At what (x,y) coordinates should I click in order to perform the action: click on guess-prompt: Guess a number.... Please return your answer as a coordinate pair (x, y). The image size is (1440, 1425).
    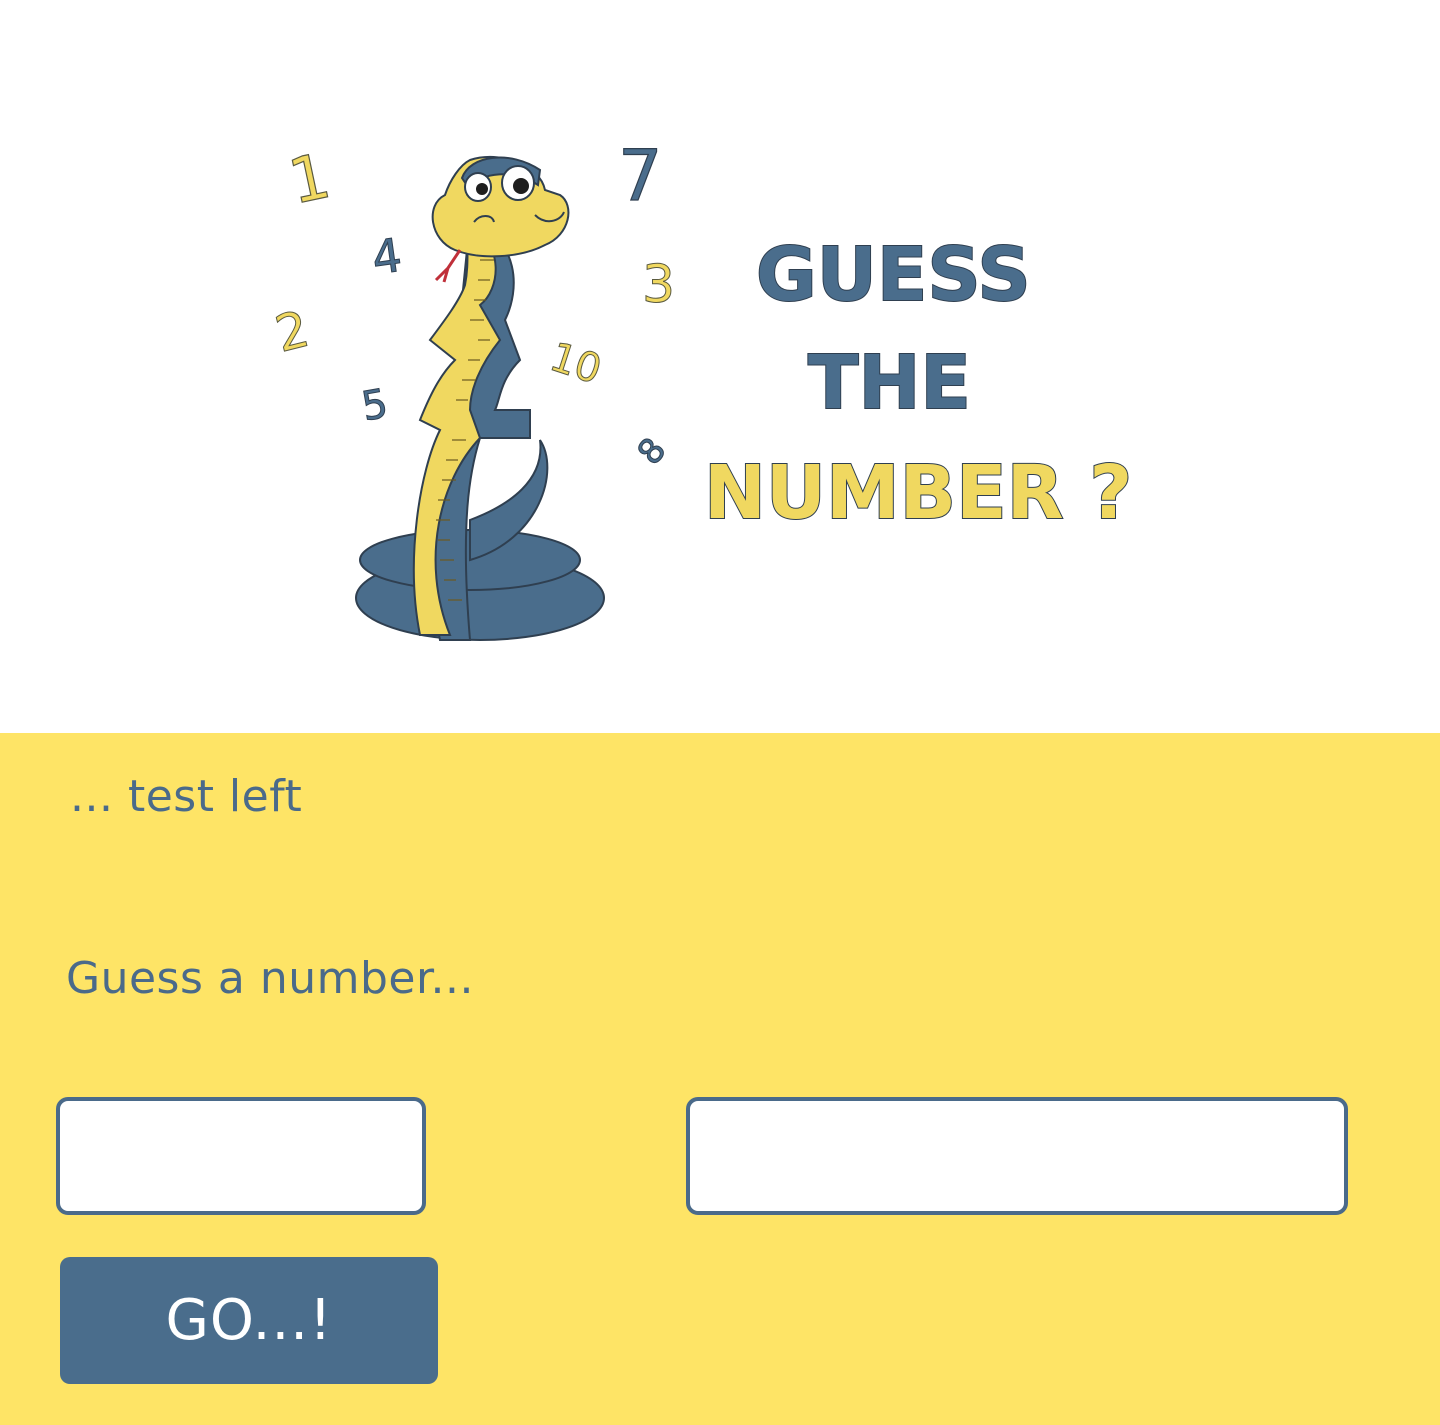
    Looking at the image, I should click on (270, 978).